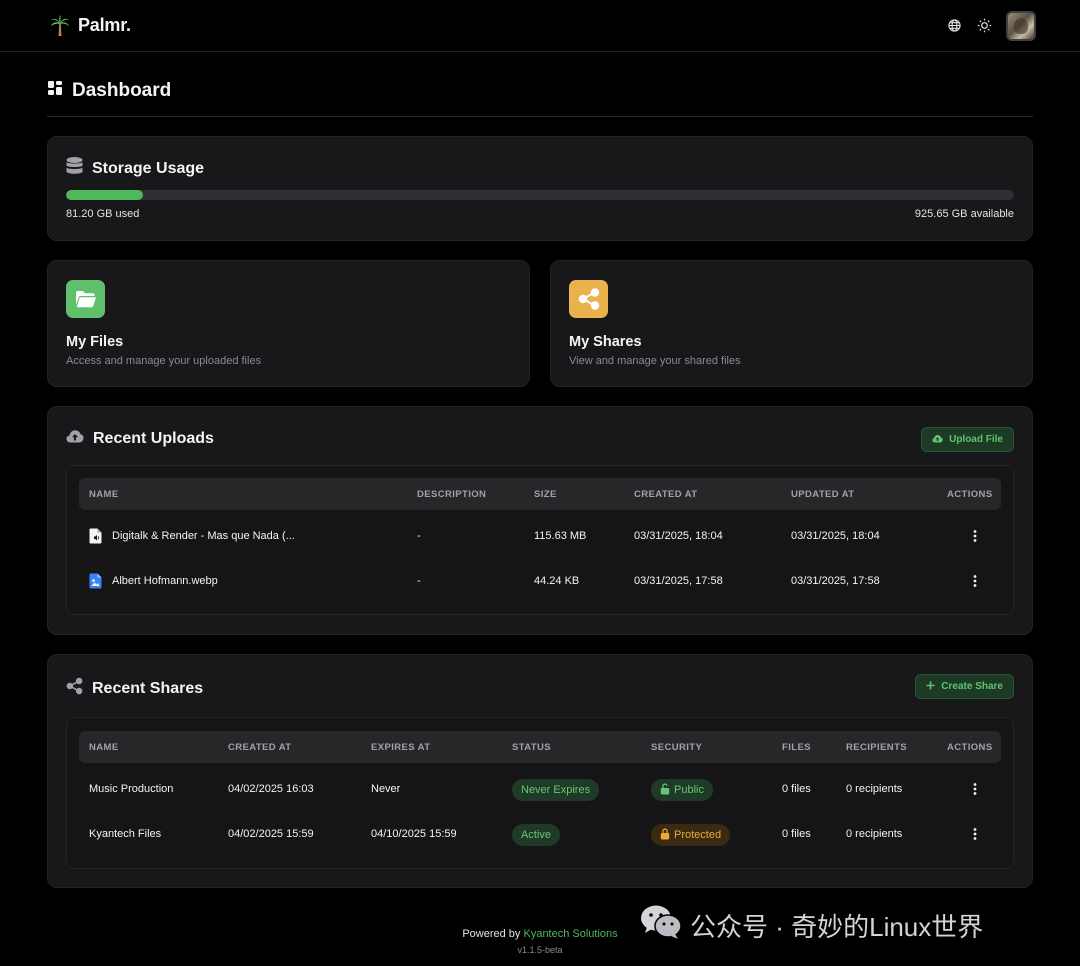 The height and width of the screenshot is (966, 1080). Describe the element at coordinates (835, 581) in the screenshot. I see `file-updated-at: 03/31/2025, 17:58` at that location.